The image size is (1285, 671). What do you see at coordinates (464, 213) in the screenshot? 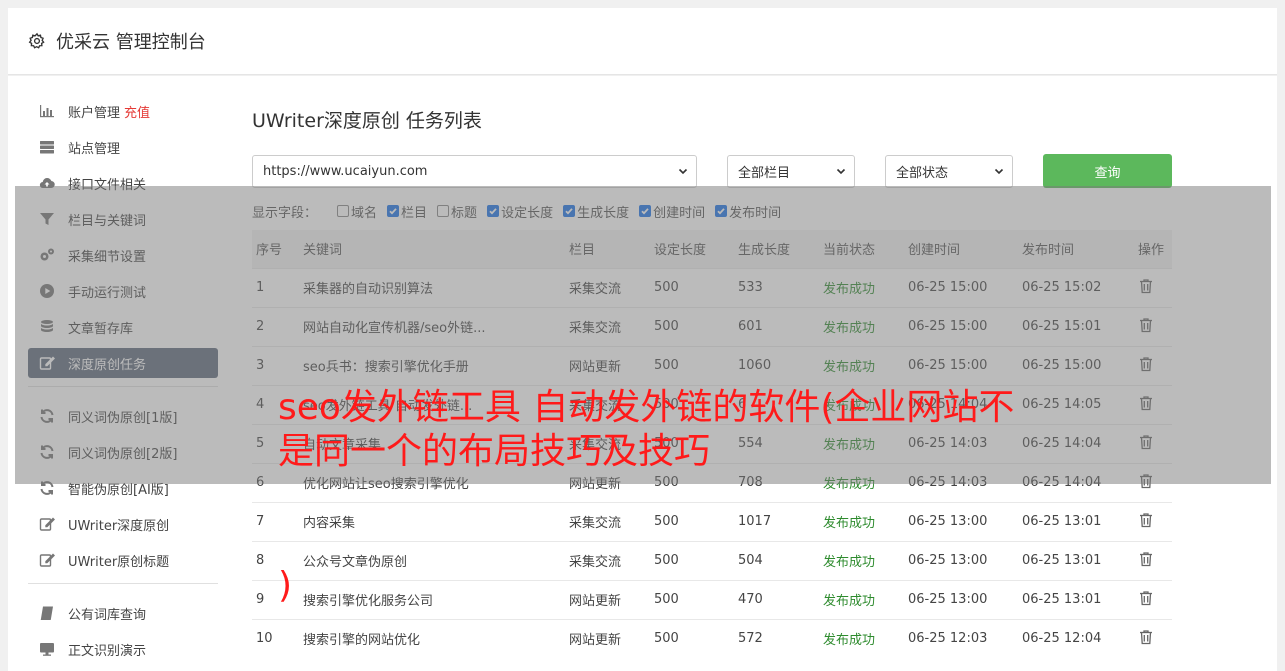
I see `field-checkbox-label: 标题` at bounding box center [464, 213].